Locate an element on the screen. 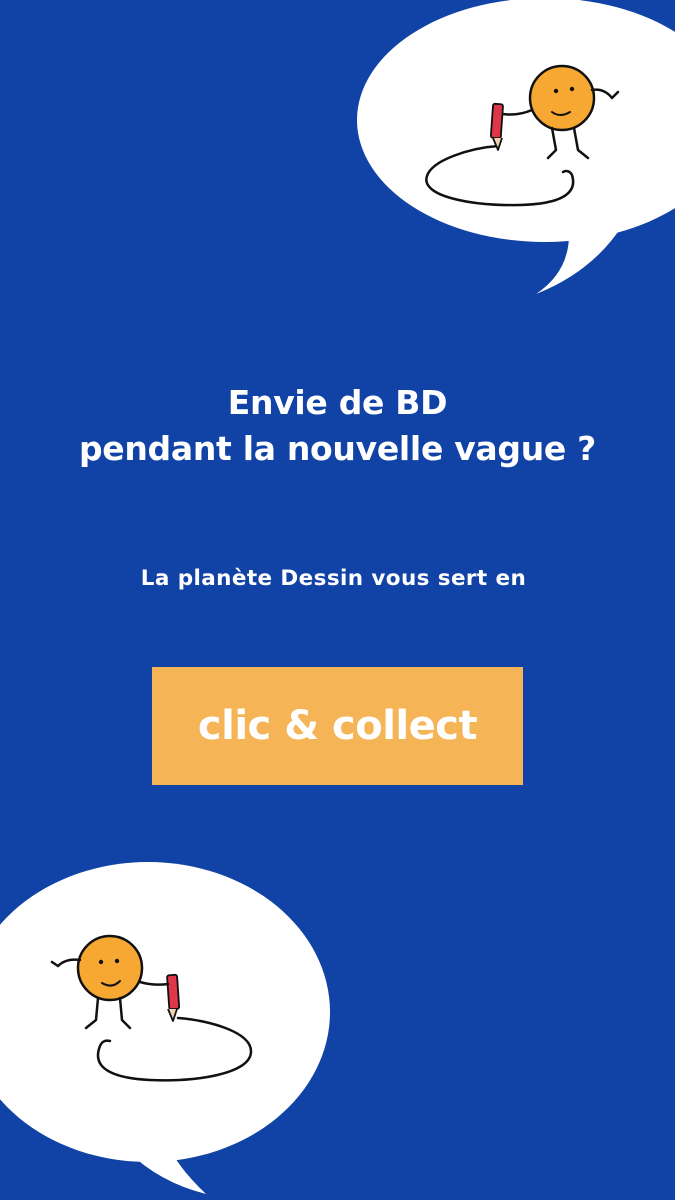  headline: Envie de BD pendant la nouvelle vague ? is located at coordinates (337, 426).